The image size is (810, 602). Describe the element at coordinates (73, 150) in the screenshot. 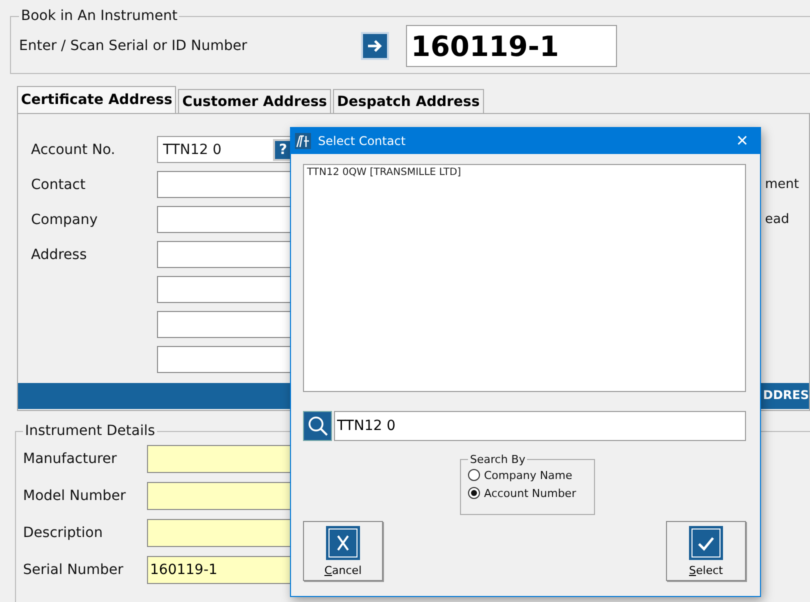

I see `field-label: Account No.` at that location.